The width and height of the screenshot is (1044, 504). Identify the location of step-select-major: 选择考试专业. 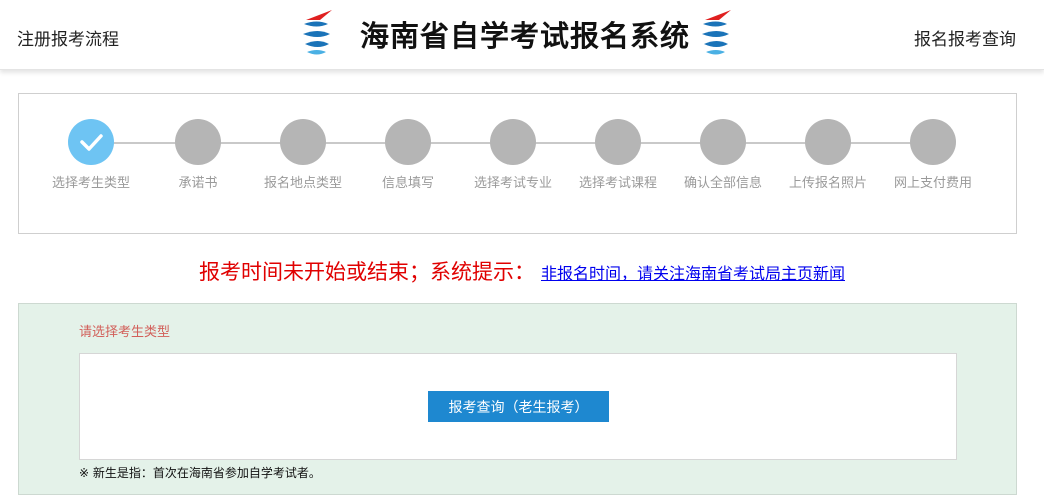
(513, 155).